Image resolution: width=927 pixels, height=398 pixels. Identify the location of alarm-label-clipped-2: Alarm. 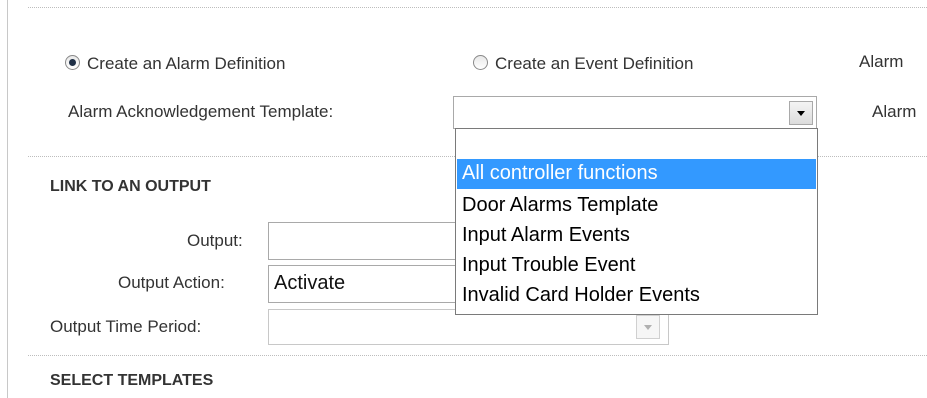
(894, 111).